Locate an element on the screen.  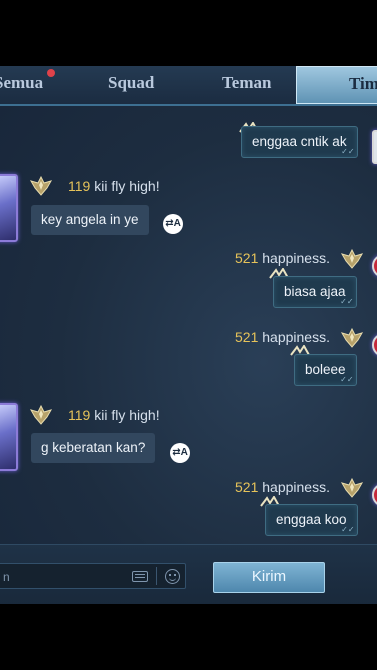
keyboard-icon is located at coordinates (140, 576).